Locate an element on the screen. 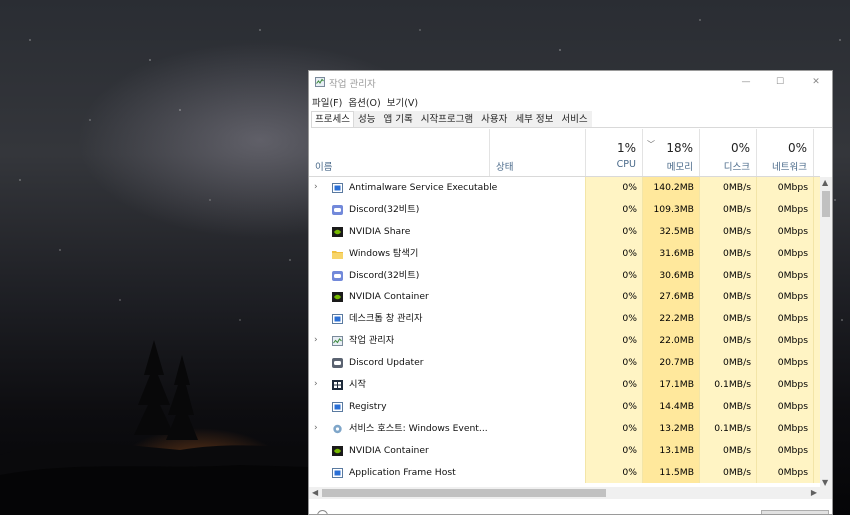  process-name: NVIDIA Container is located at coordinates (389, 450).